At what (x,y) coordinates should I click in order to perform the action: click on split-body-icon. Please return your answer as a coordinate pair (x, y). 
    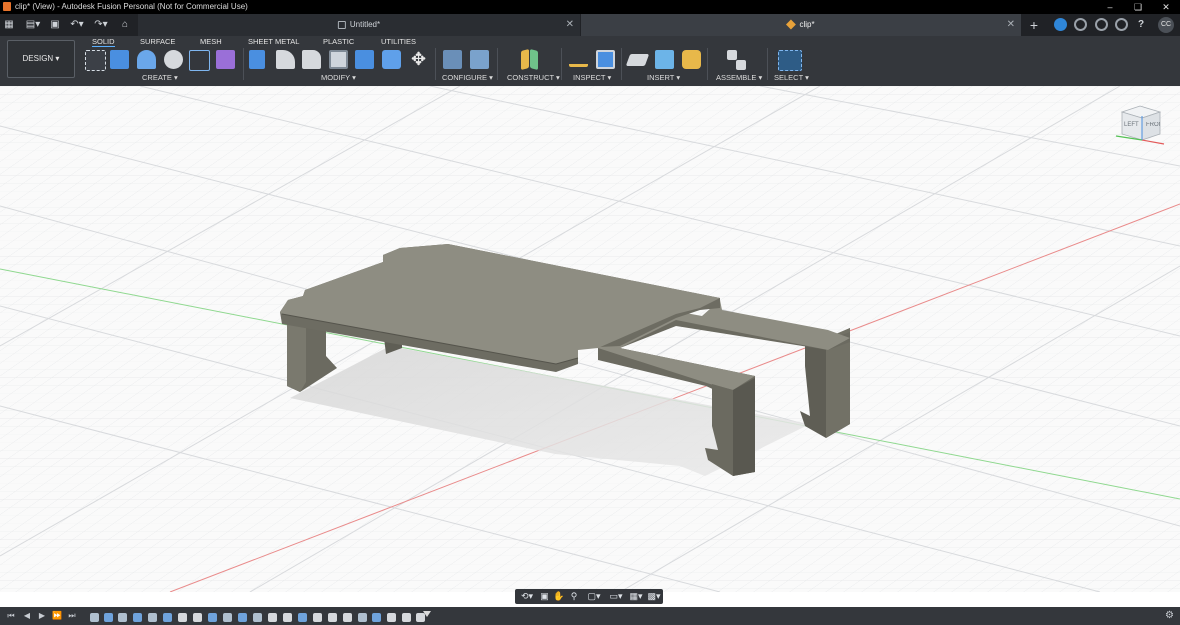
    Looking at the image, I should click on (391, 59).